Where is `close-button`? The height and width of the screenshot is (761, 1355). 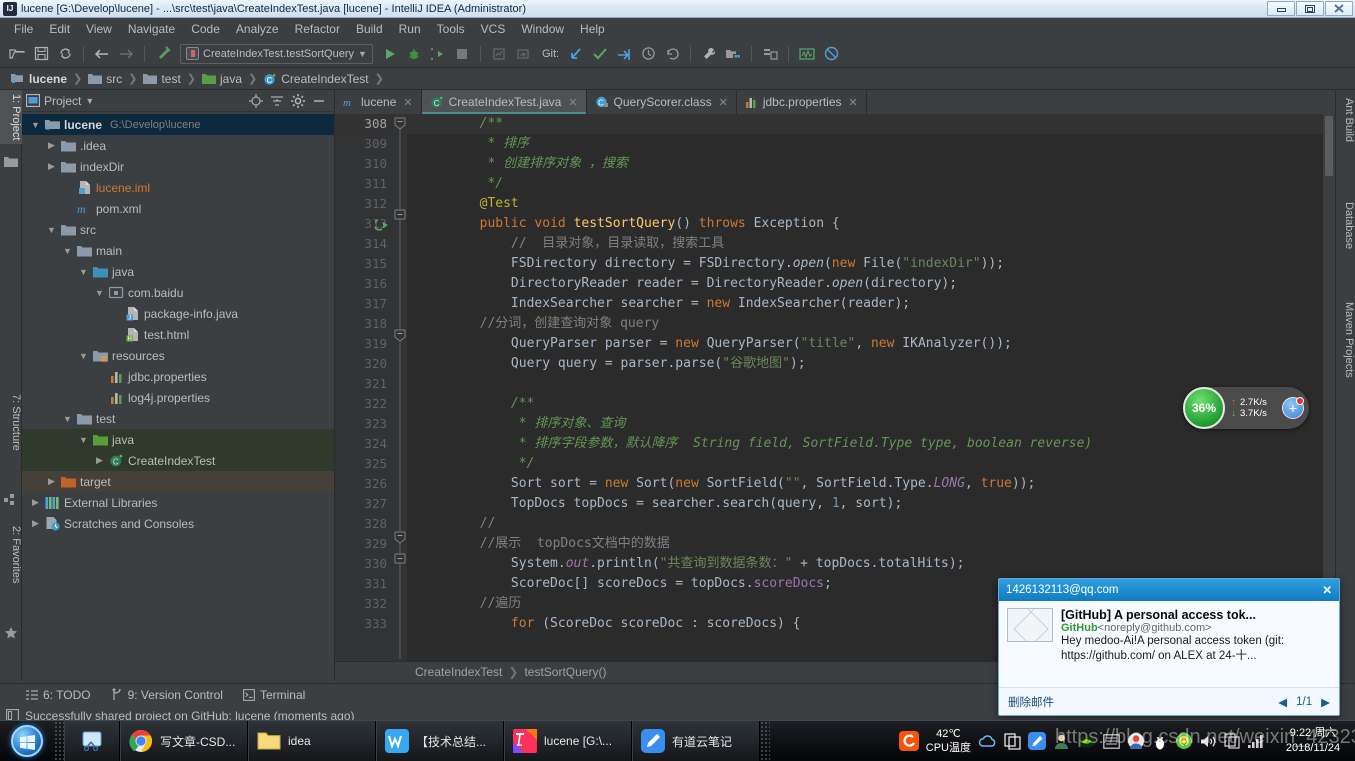 close-button is located at coordinates (1339, 8).